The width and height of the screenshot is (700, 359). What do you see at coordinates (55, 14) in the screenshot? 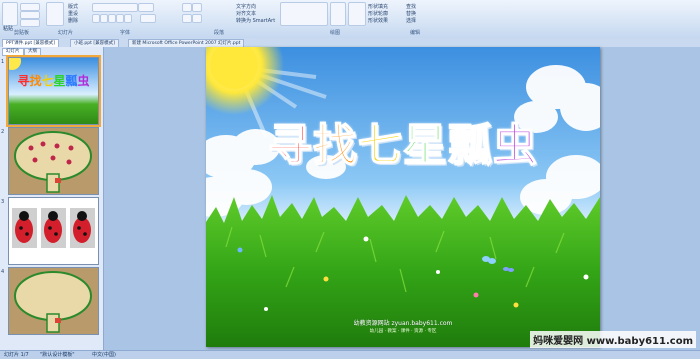
I see `new-slide-button` at bounding box center [55, 14].